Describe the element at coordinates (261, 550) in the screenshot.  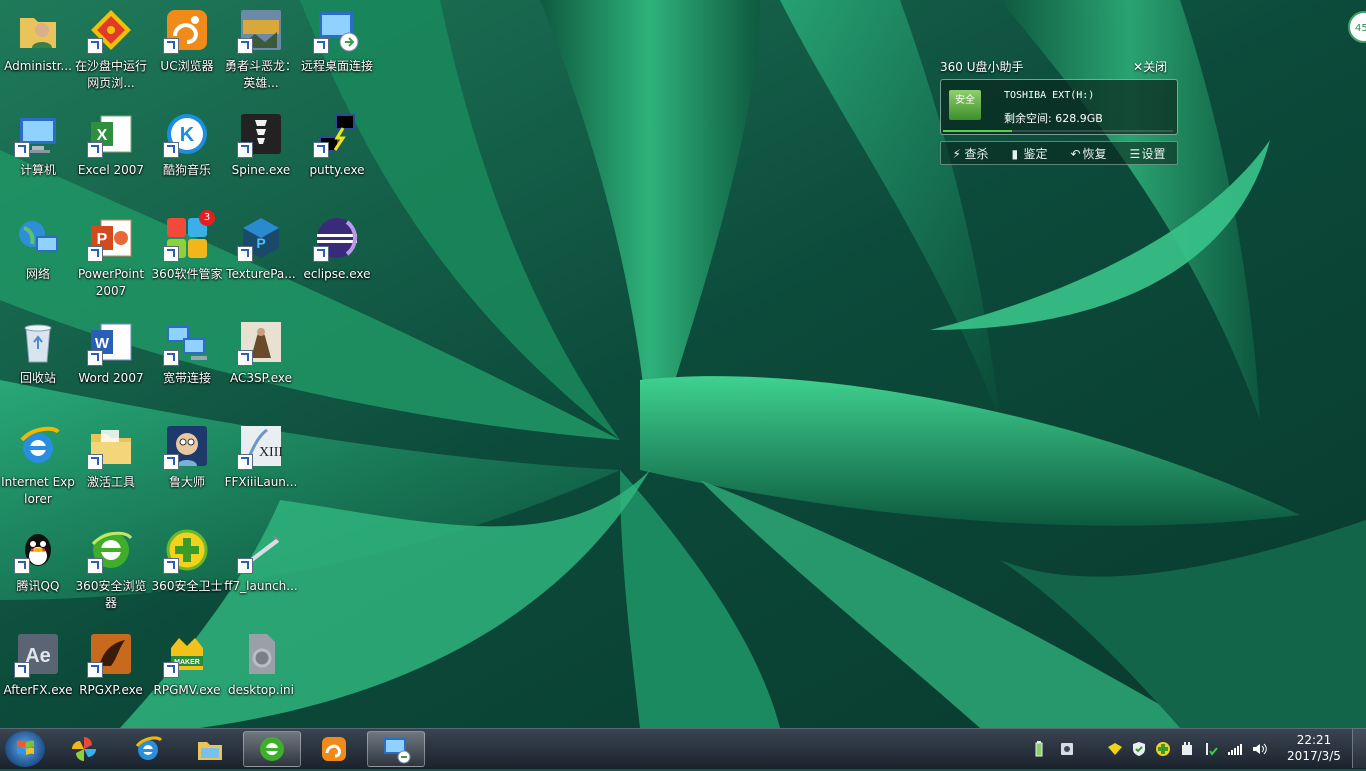
I see `ff7-icon` at that location.